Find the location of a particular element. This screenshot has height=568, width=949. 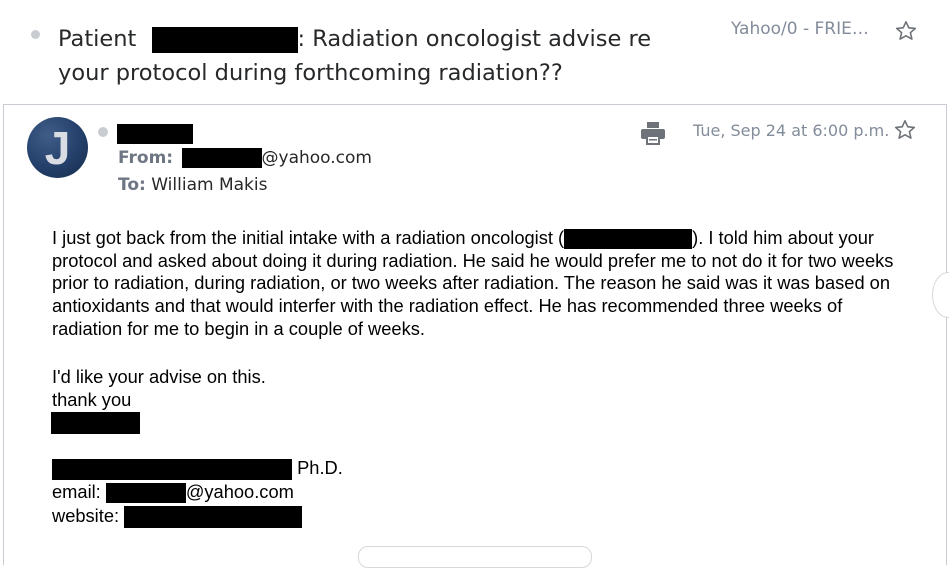

avatar-letter: J is located at coordinates (57, 148).